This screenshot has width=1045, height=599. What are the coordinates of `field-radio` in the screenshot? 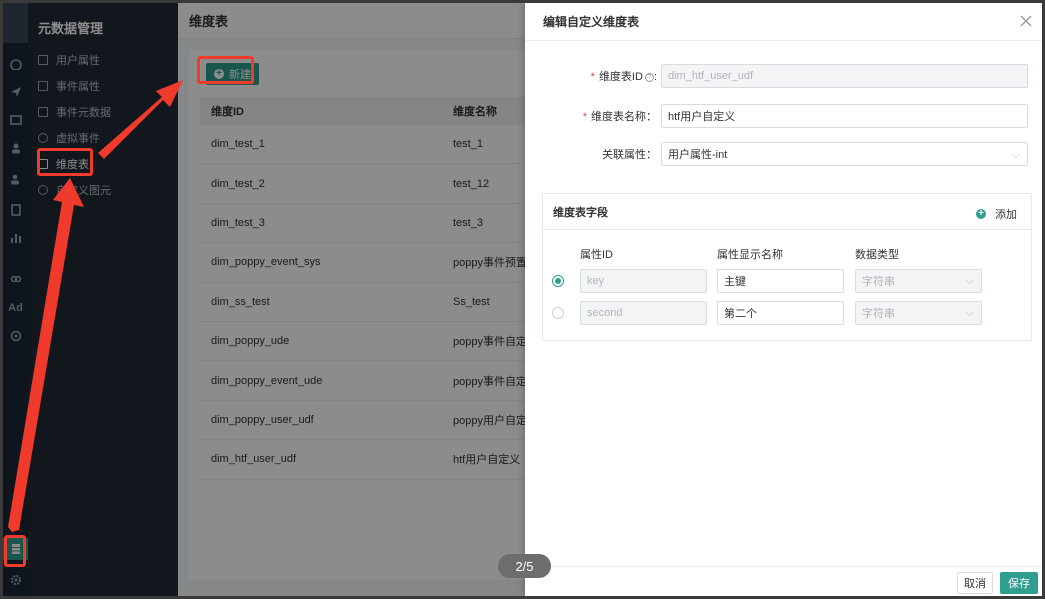 It's located at (558, 313).